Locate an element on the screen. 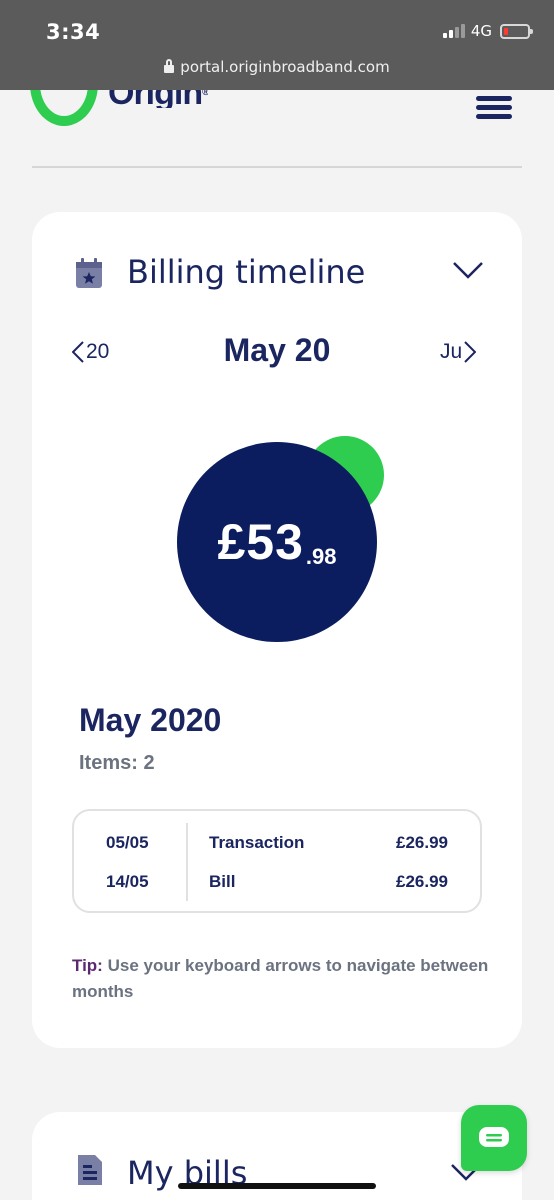 This screenshot has height=1200, width=554. url-bar: portal.originbroadband.com is located at coordinates (277, 67).